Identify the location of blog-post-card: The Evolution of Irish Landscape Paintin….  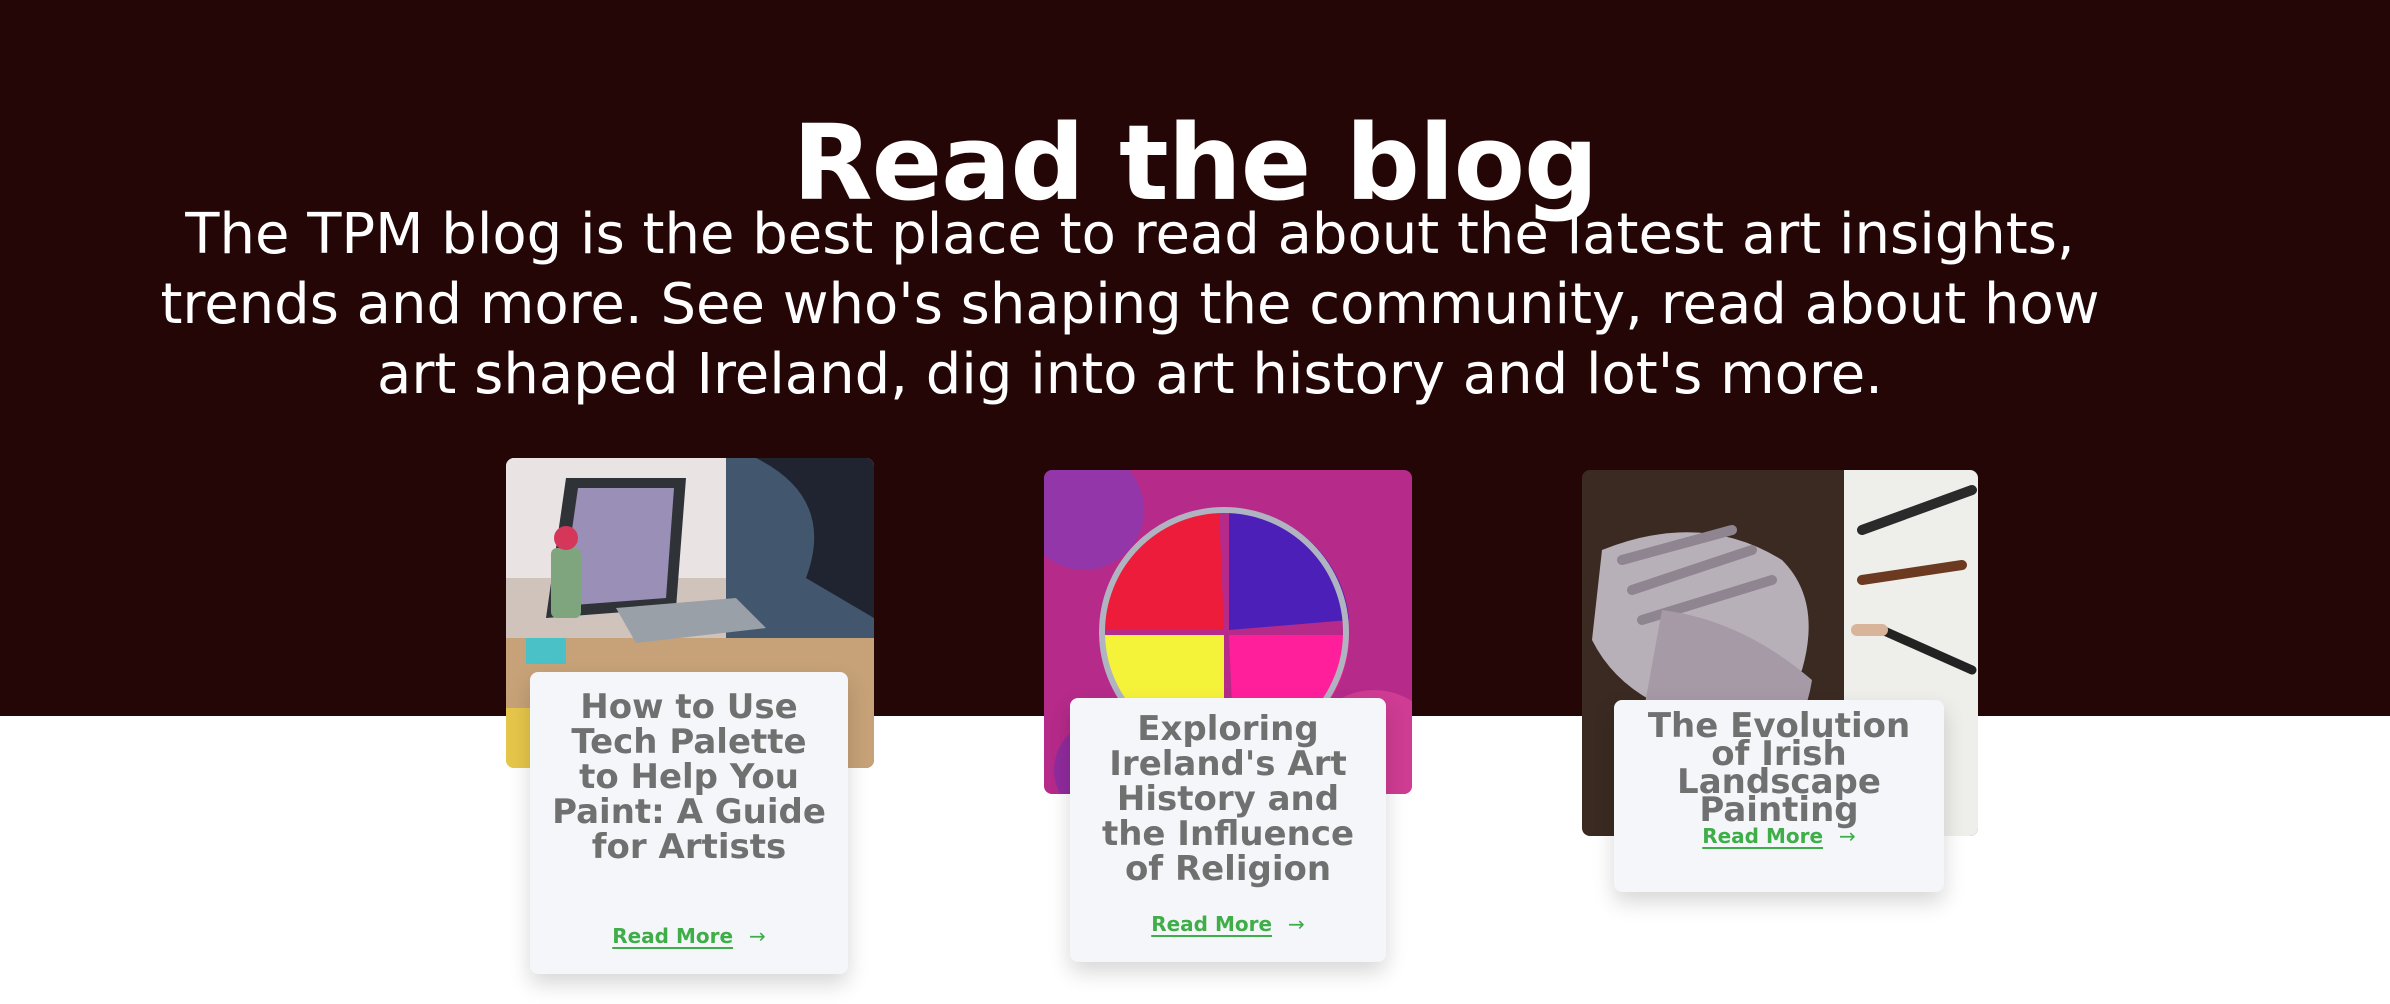
(1779, 796).